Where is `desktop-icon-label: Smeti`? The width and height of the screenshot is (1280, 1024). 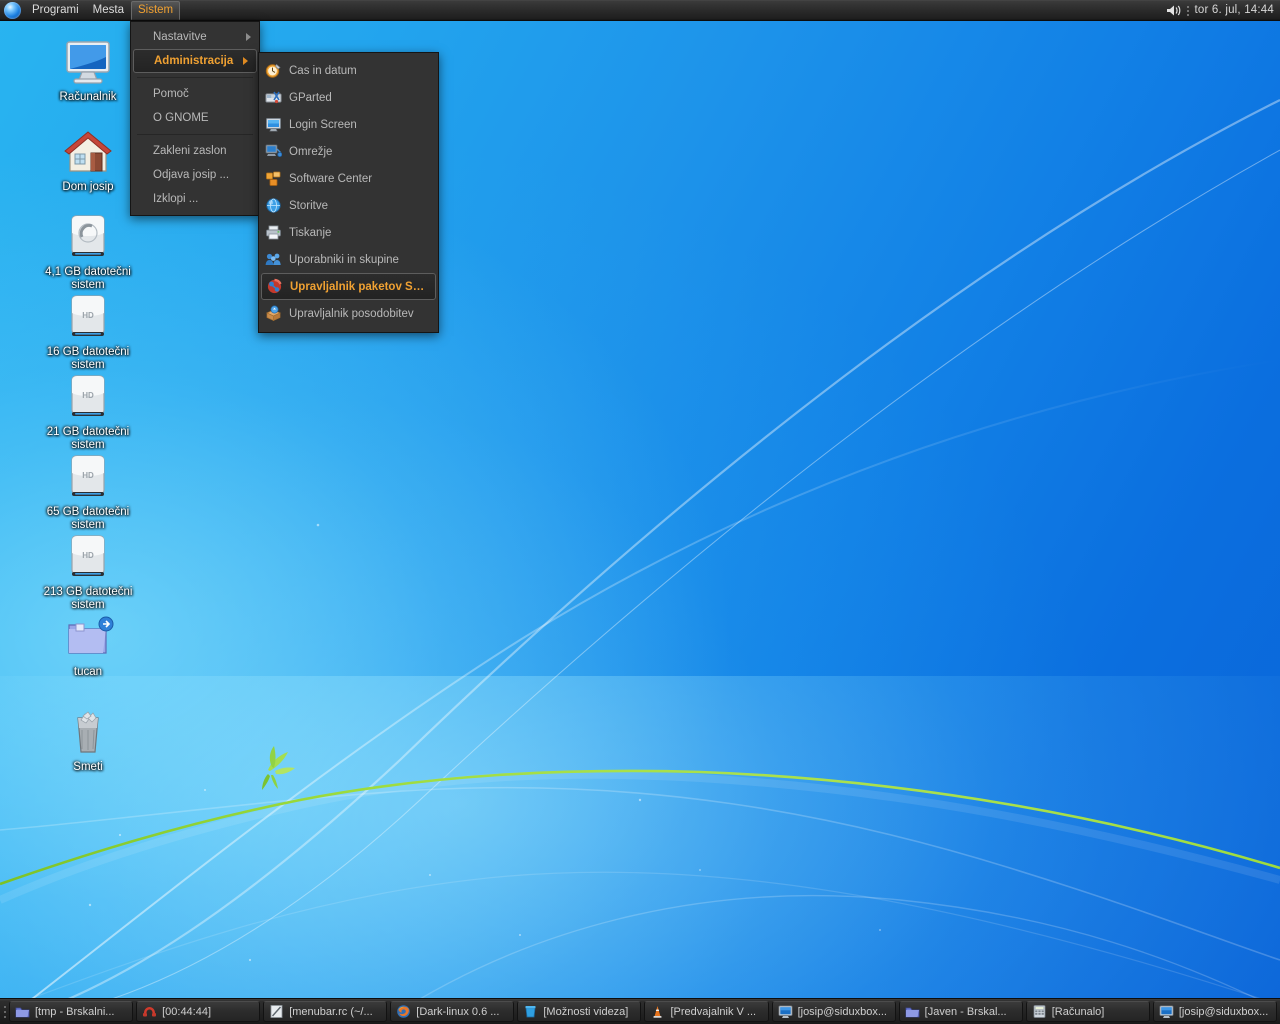
desktop-icon-label: Smeti is located at coordinates (88, 767).